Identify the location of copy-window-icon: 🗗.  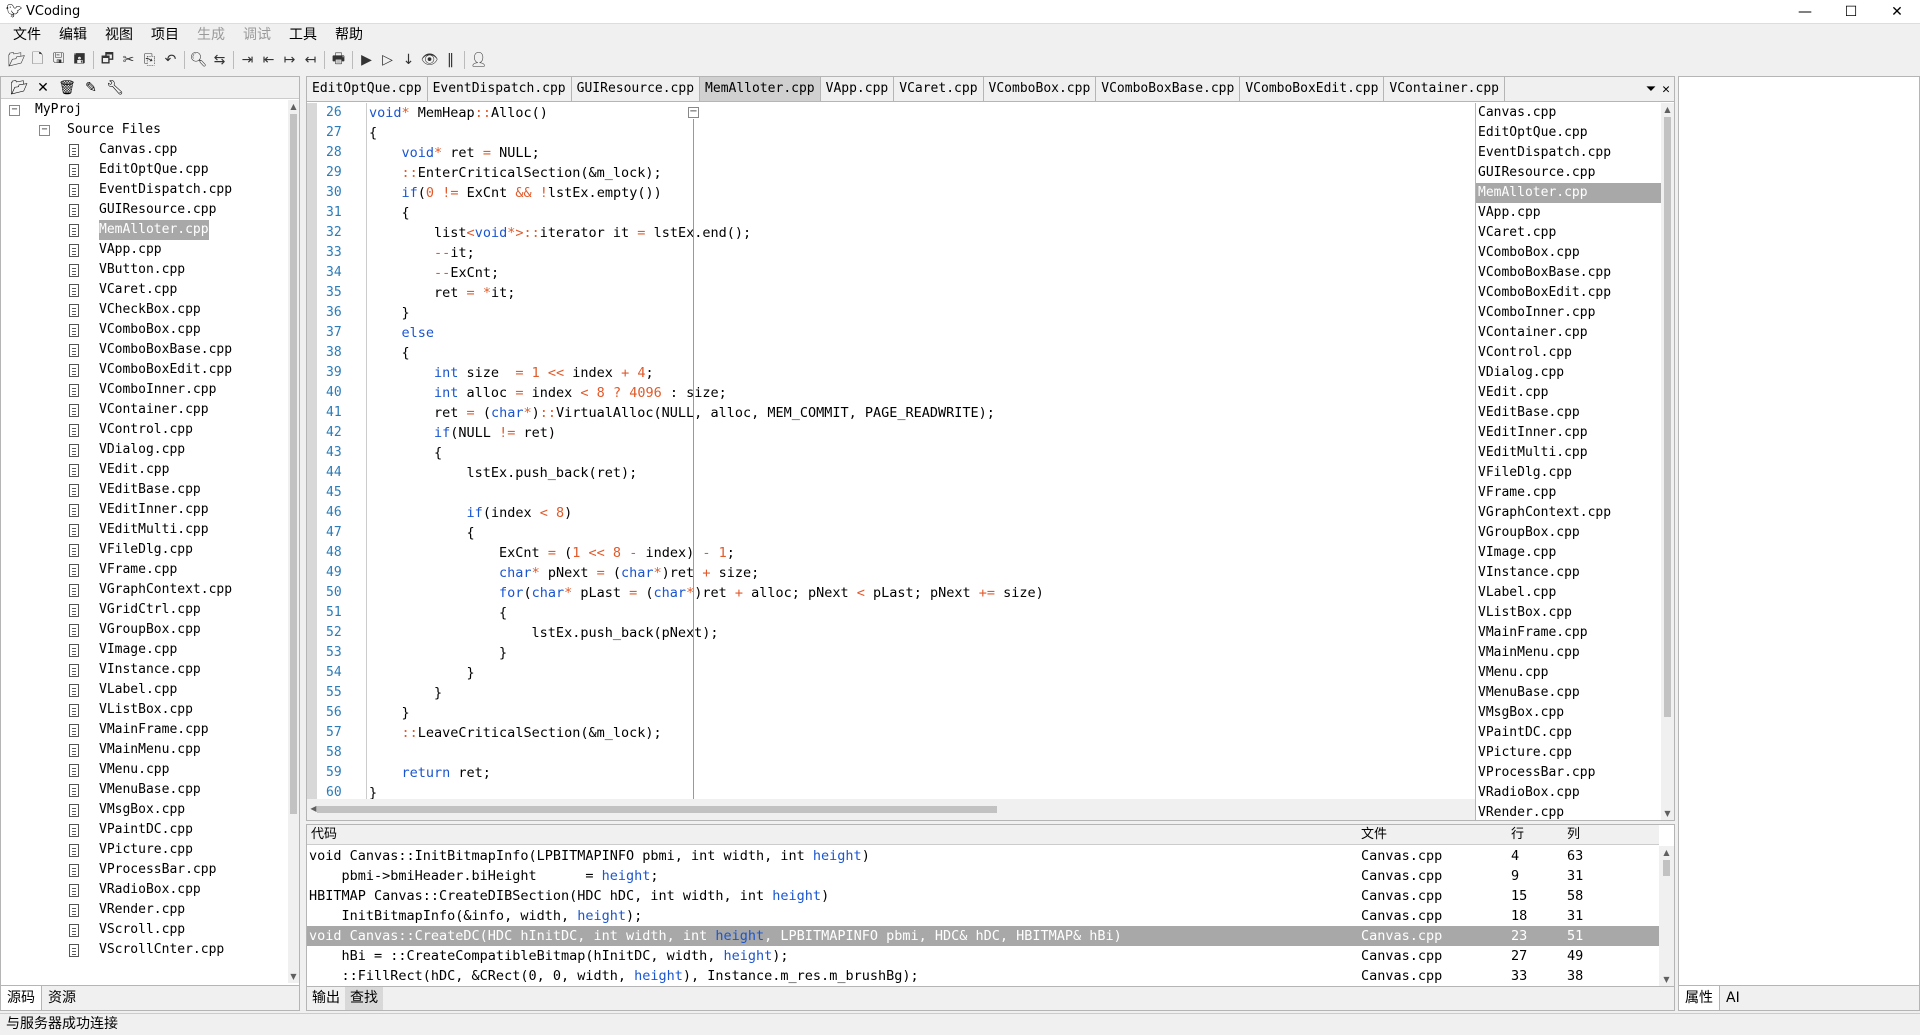
(107, 60).